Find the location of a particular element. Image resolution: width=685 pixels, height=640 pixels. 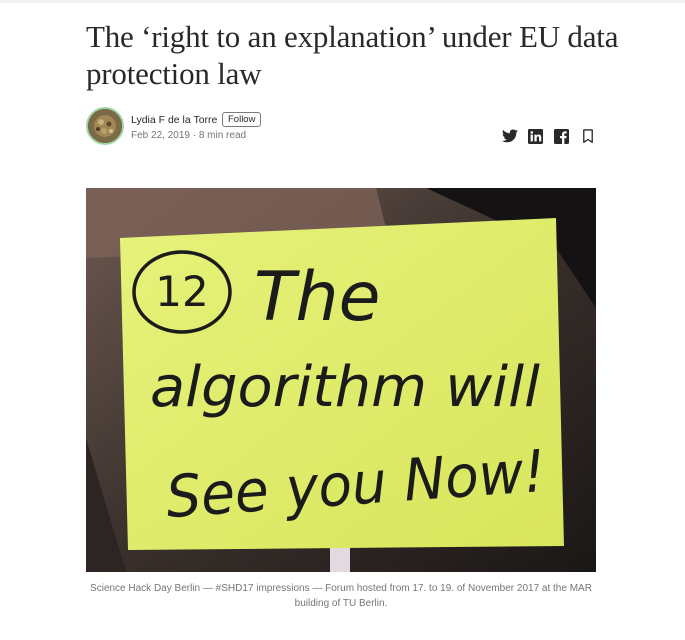

bookmark-icon is located at coordinates (587, 136).